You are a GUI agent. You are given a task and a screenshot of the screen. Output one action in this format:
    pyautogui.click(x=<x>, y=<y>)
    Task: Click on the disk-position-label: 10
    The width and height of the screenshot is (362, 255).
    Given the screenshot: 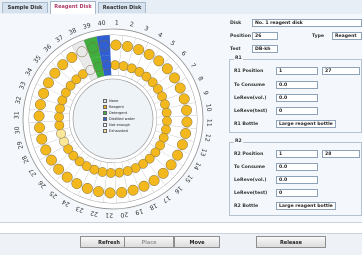 What is the action you would take?
    pyautogui.click(x=208, y=107)
    